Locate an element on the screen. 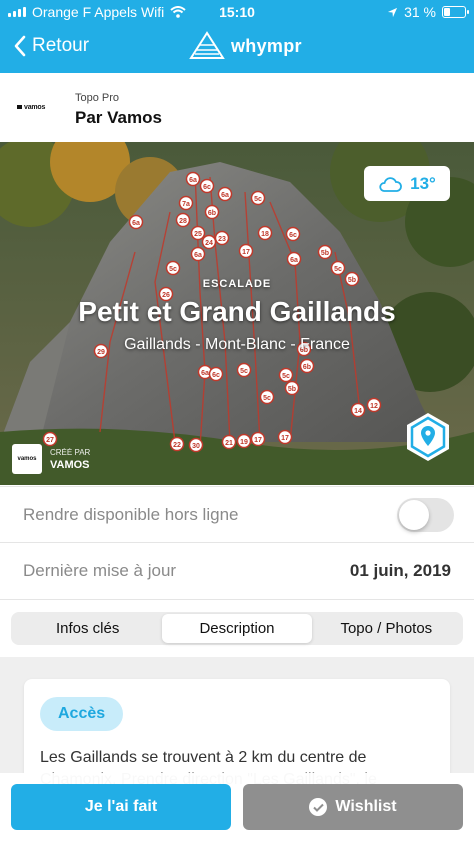 The height and width of the screenshot is (842, 474). offline-row: Rendre disponible hors ligne is located at coordinates (237, 514).